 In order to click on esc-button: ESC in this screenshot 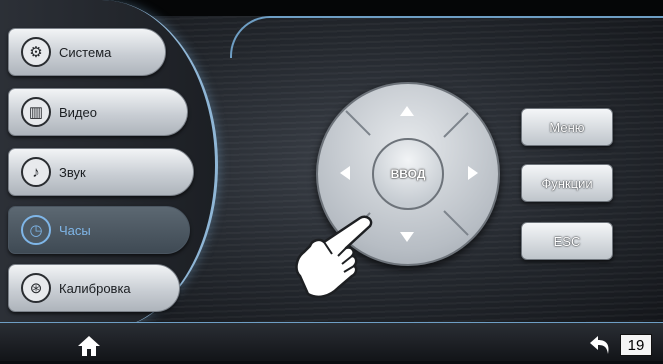, I will do `click(567, 241)`.